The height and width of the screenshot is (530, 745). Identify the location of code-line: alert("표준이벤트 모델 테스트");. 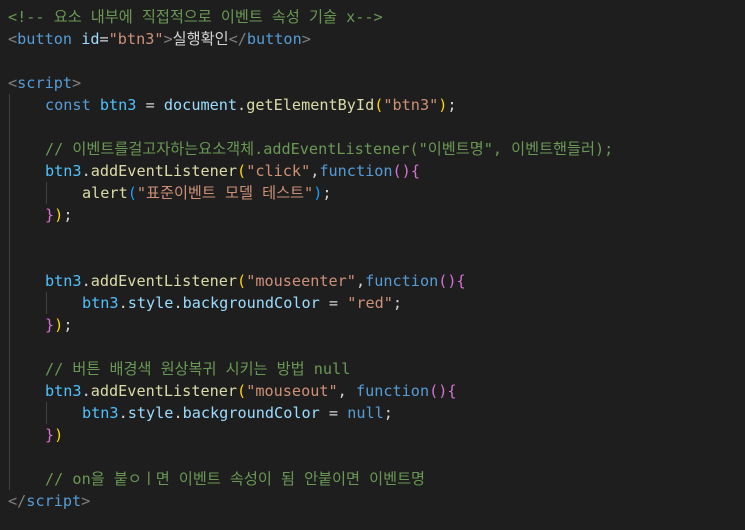
(372, 193).